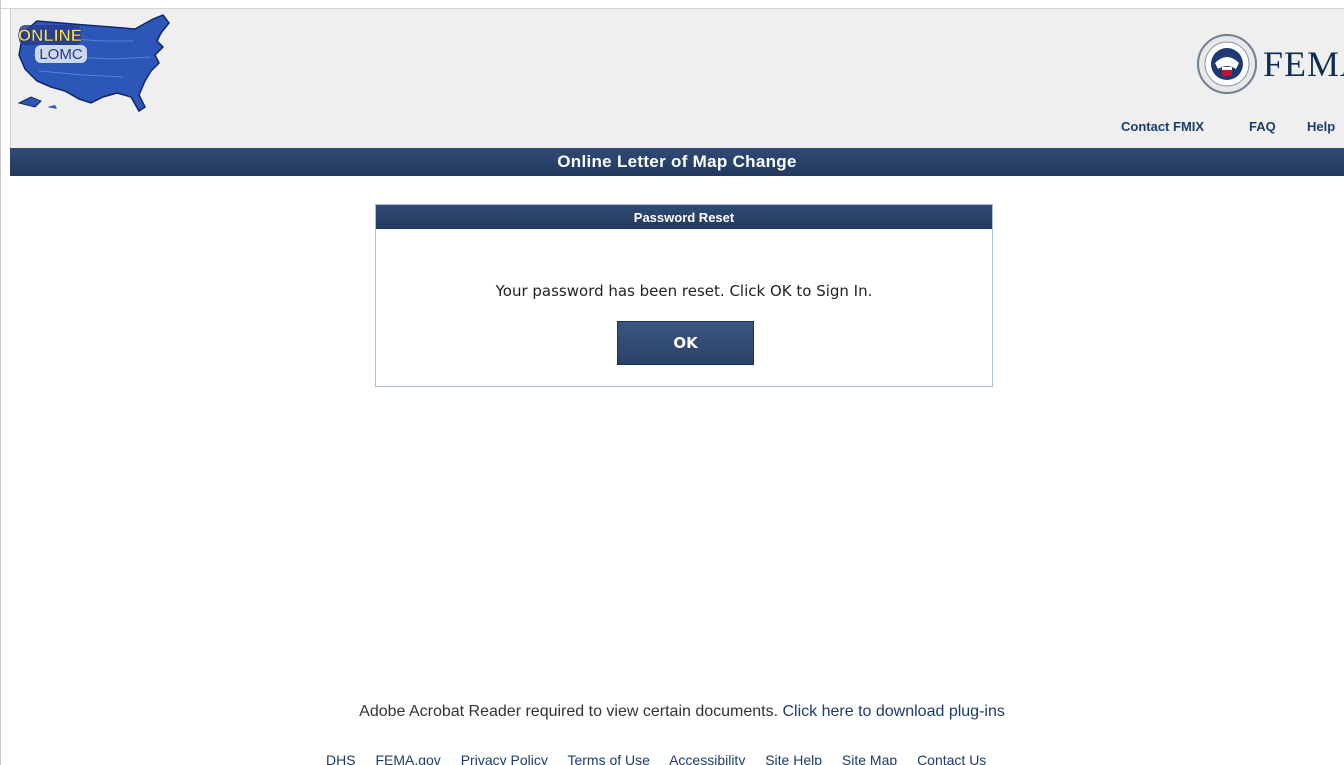 This screenshot has height=765, width=1344. I want to click on footer-link-contact-us: Contact Us, so click(951, 758).